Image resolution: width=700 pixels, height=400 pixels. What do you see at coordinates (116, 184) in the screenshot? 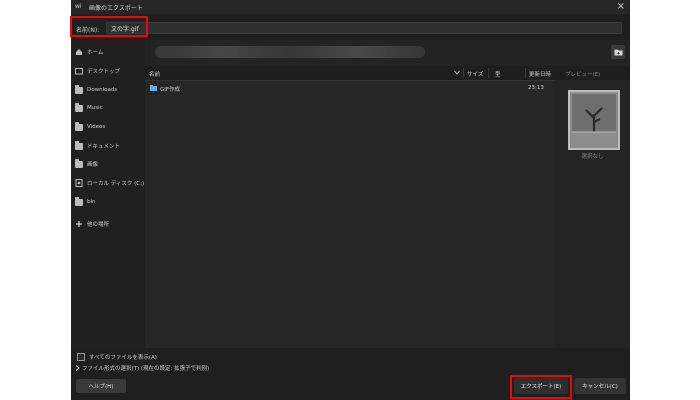
I see `sidebar-item-label: ローカル ディスク (C:)` at bounding box center [116, 184].